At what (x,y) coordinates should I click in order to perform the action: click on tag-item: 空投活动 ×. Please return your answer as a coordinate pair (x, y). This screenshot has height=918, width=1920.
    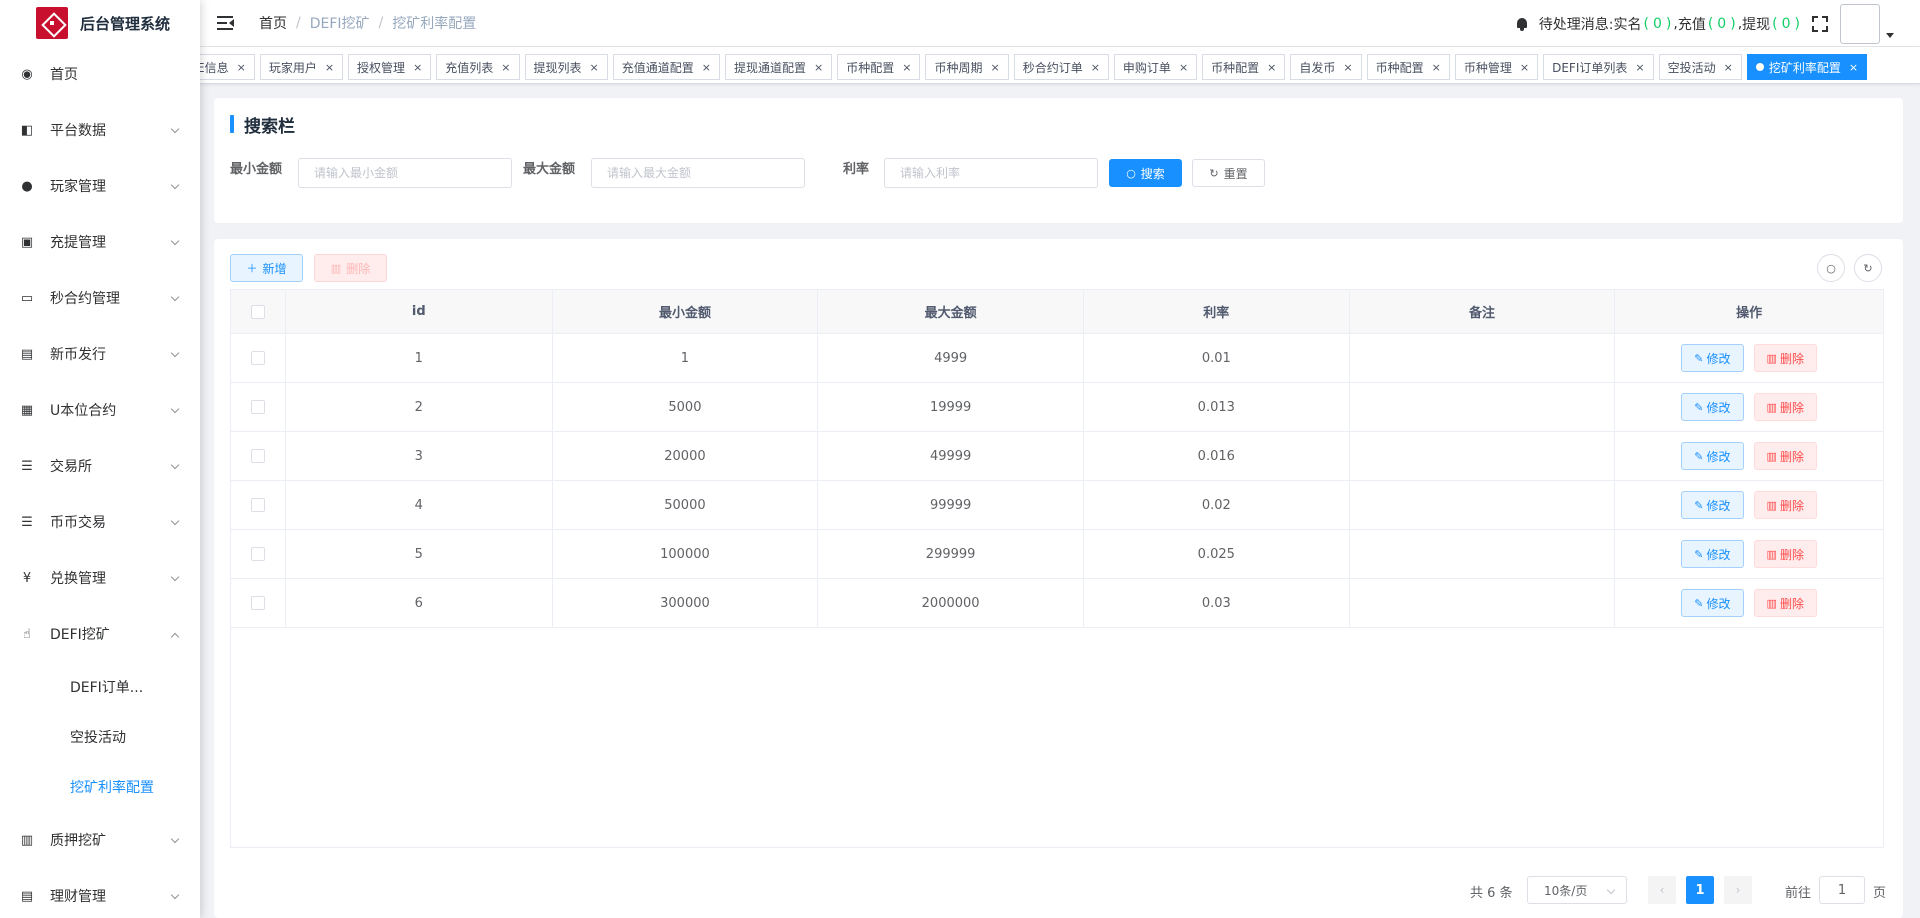
    Looking at the image, I should click on (1700, 67).